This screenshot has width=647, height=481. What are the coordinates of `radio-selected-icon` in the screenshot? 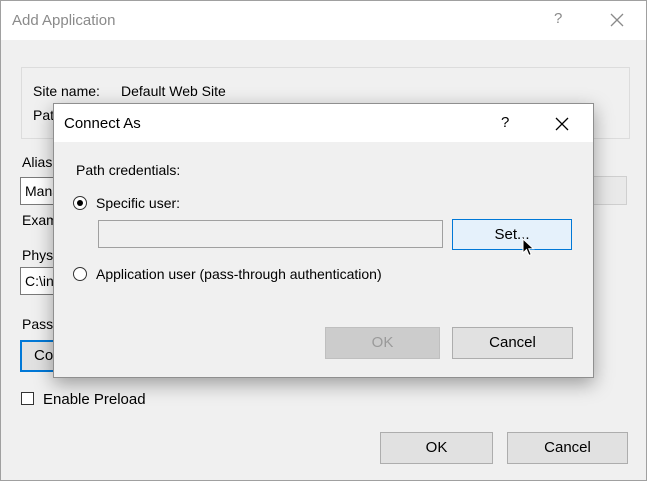 It's located at (80, 203).